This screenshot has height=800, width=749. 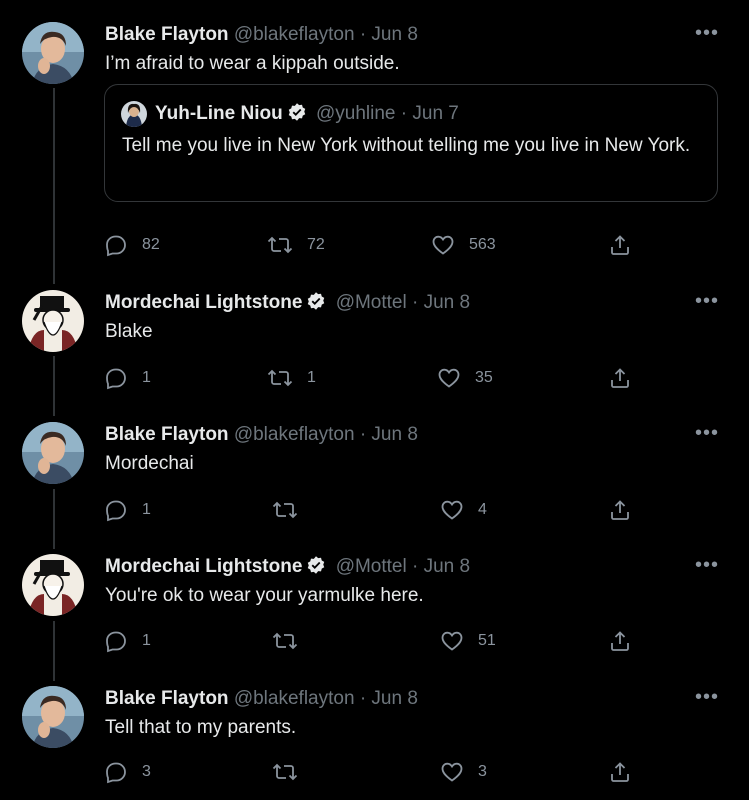 I want to click on tweet-text: You're ok to wear your yarmulke here., so click(x=264, y=595).